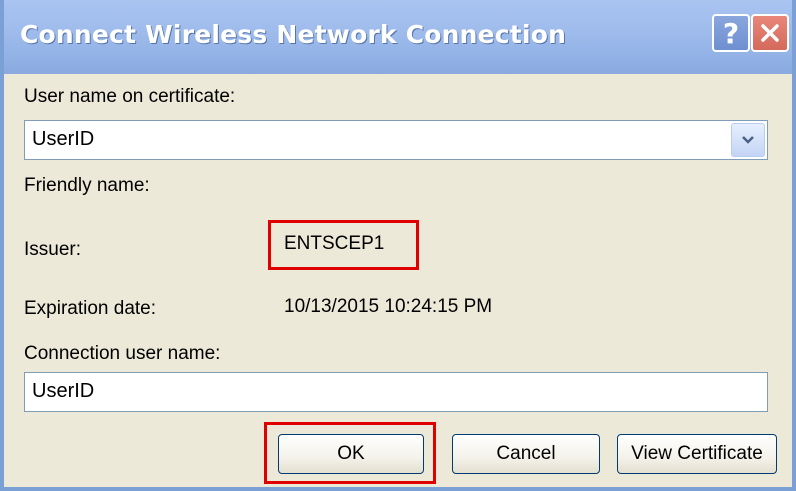 The height and width of the screenshot is (491, 796). What do you see at coordinates (53, 249) in the screenshot?
I see `issuer-label: Issuer:` at bounding box center [53, 249].